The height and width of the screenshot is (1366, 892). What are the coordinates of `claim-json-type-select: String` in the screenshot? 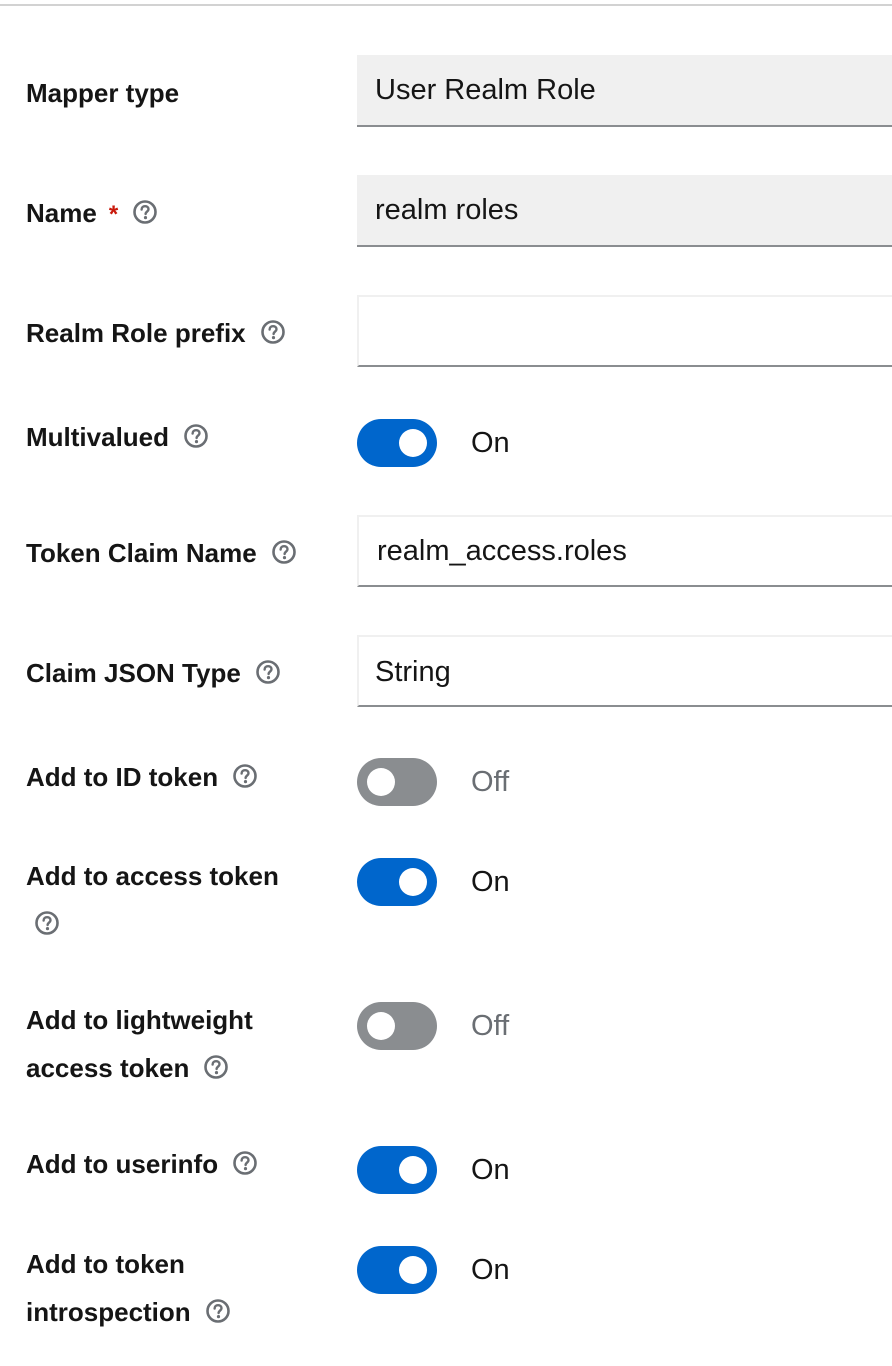 It's located at (624, 671).